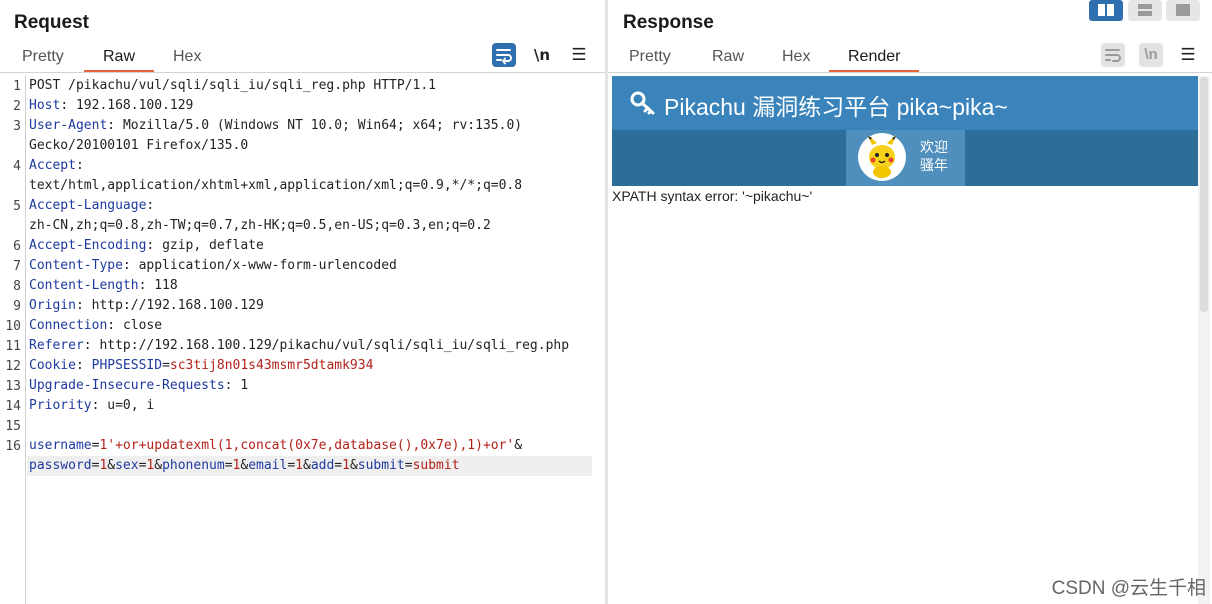 The image size is (1212, 604). Describe the element at coordinates (76, 265) in the screenshot. I see `header-key: Content-Type` at that location.